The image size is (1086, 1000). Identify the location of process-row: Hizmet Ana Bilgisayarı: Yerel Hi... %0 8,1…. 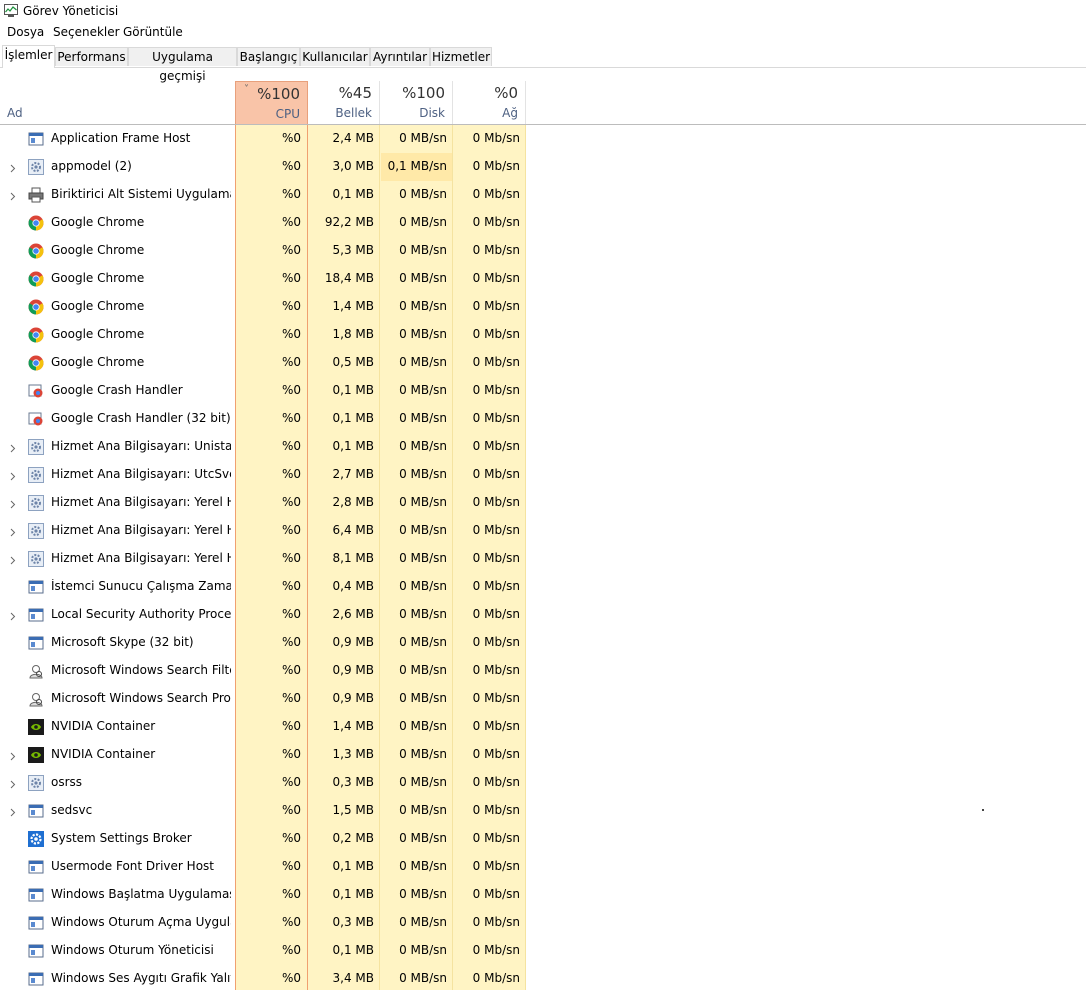
(543, 559).